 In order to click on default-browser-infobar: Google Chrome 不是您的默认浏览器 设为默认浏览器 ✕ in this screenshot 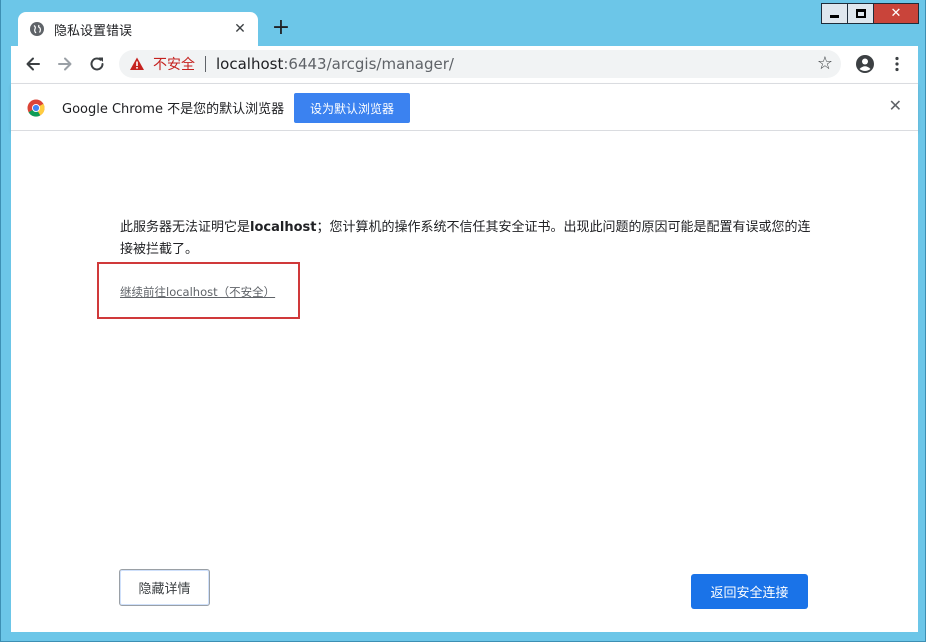, I will do `click(464, 107)`.